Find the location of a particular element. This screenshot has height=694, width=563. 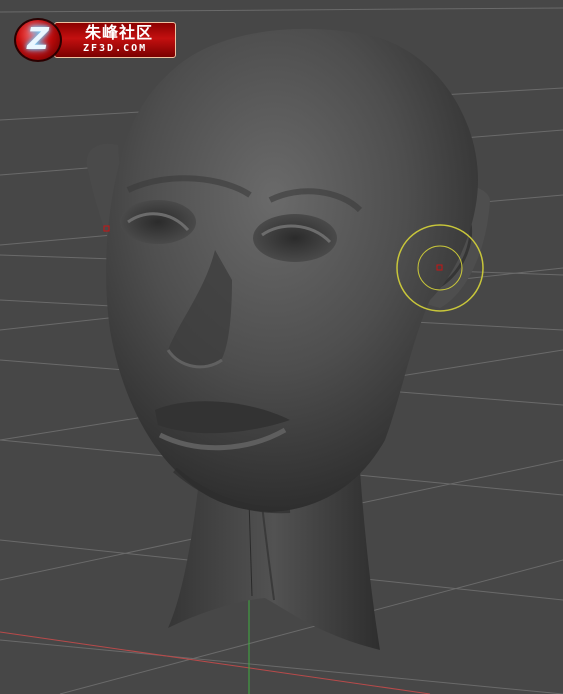

watermark-chinese-text: 朱峰社区 is located at coordinates (119, 32).